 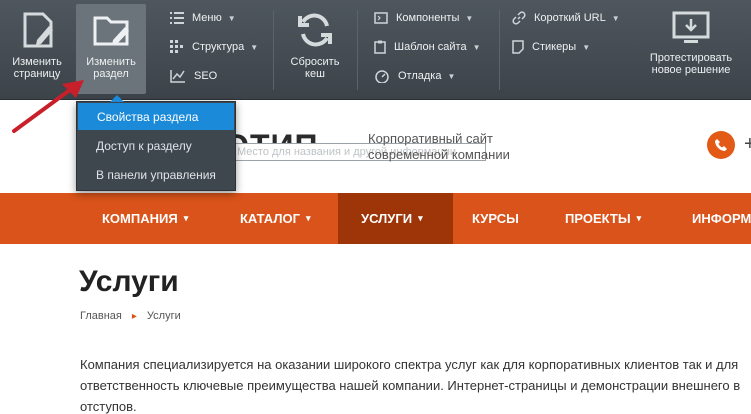 I want to click on breadcrumb-current: Услуги, so click(x=163, y=316).